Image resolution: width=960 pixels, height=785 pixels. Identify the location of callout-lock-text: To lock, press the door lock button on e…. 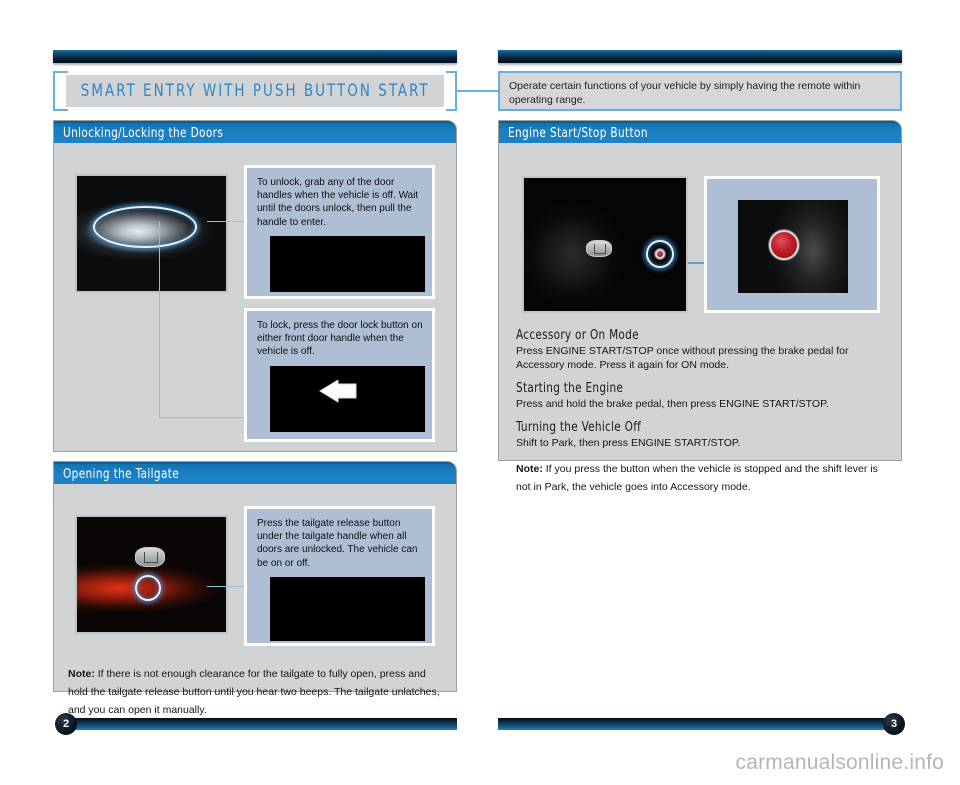
(340, 339).